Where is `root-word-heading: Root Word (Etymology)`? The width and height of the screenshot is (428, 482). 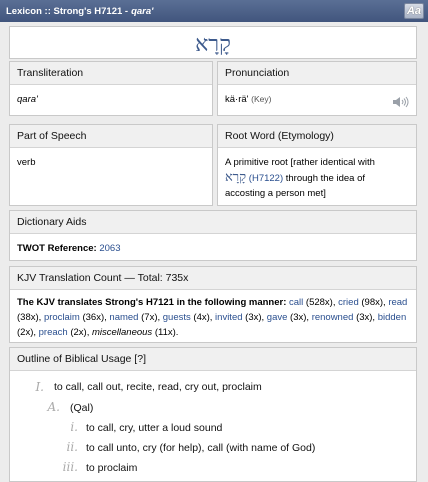 root-word-heading: Root Word (Etymology) is located at coordinates (317, 136).